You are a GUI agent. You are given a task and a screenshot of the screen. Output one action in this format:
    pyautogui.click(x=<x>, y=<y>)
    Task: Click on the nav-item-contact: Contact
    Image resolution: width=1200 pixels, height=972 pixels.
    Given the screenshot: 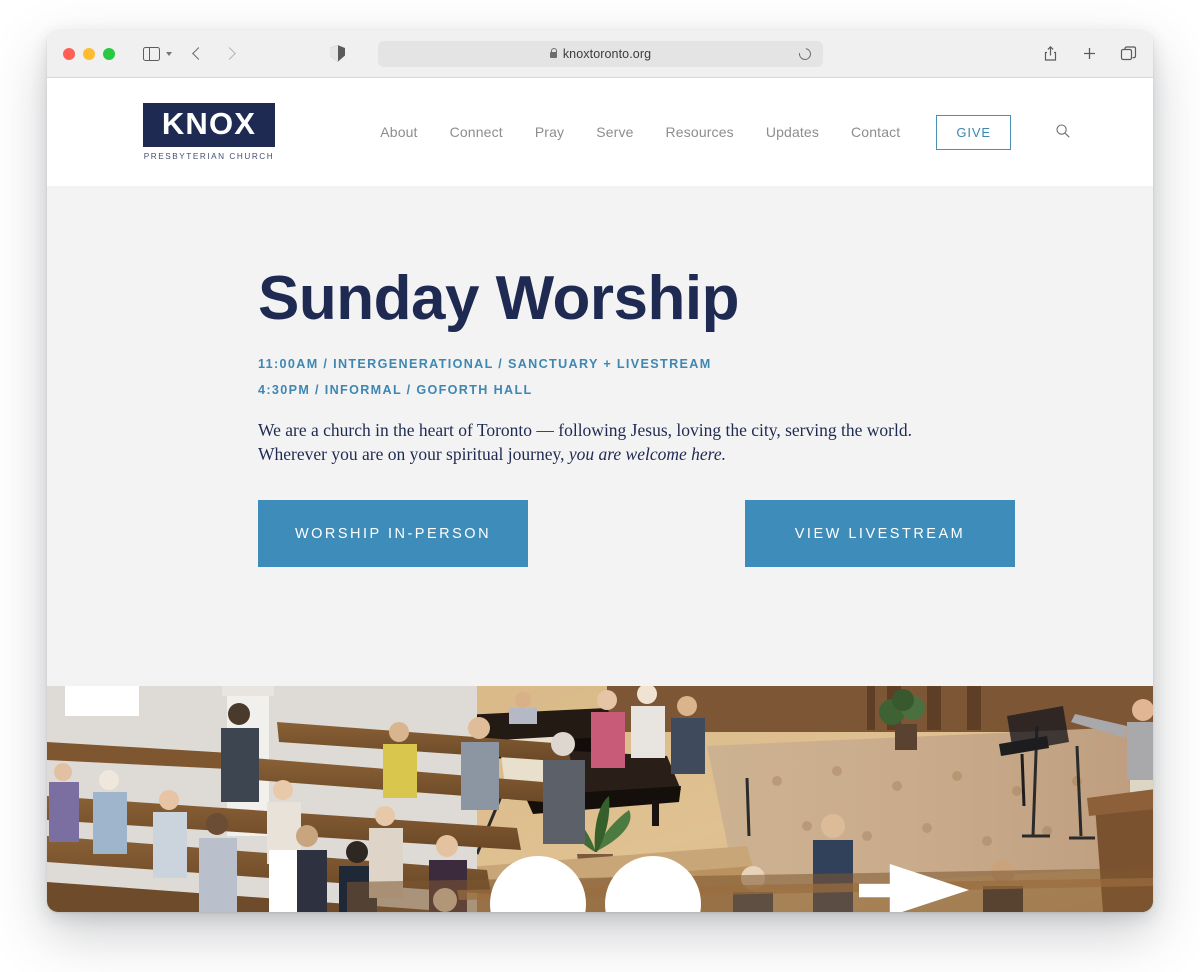 What is the action you would take?
    pyautogui.click(x=875, y=132)
    